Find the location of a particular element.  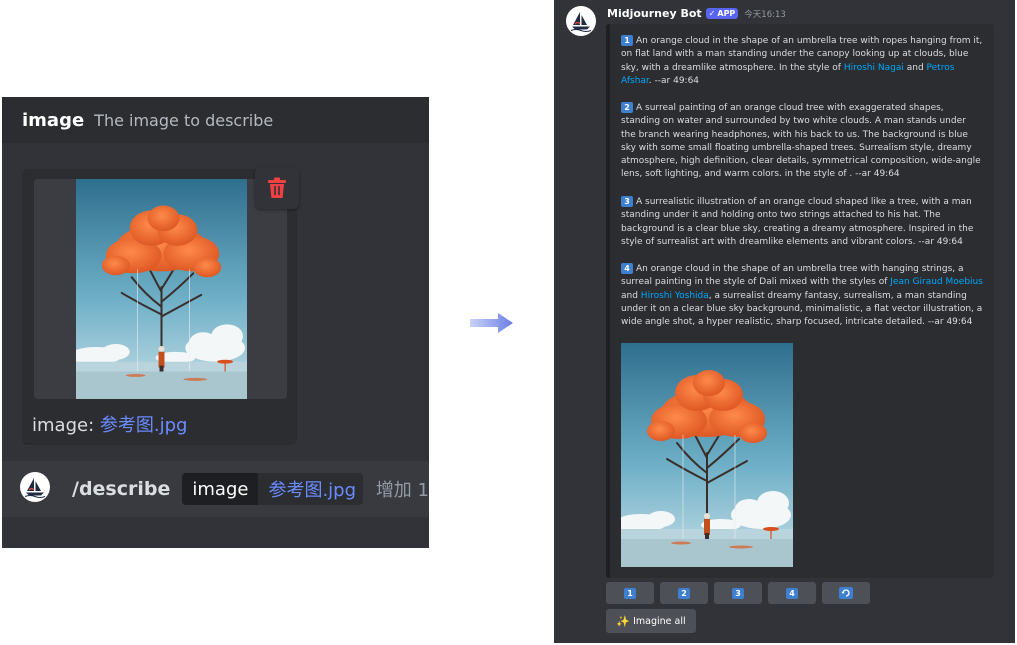

embed-image is located at coordinates (707, 455).